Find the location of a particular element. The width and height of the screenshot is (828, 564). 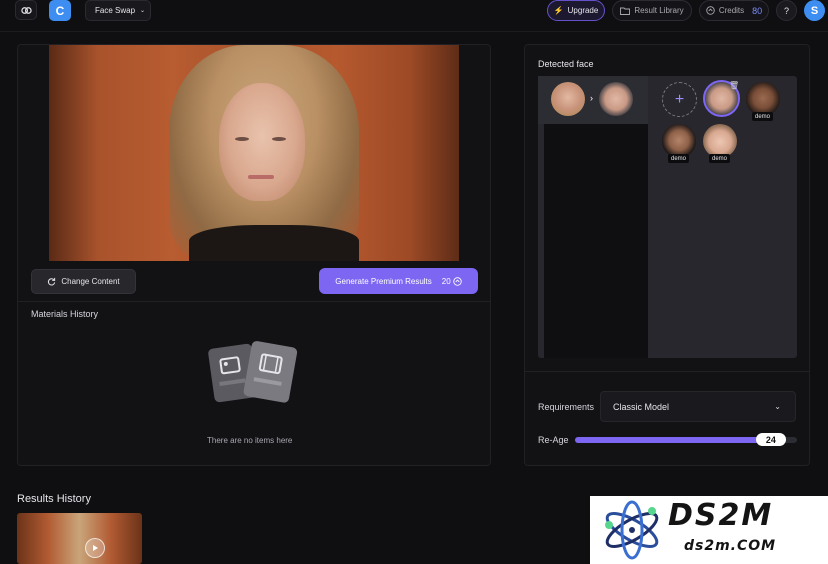

credits-button: Credits 80 is located at coordinates (734, 10).